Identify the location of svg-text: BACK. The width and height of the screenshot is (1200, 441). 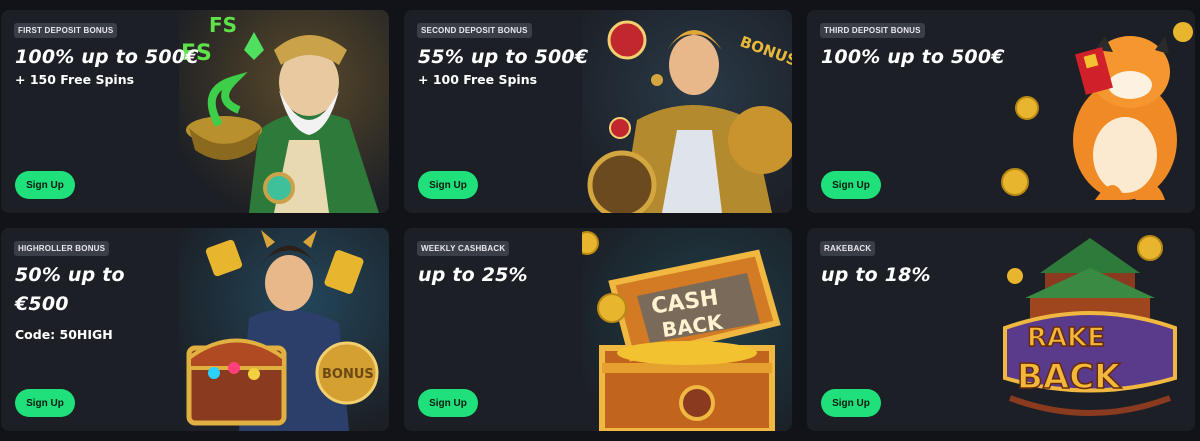
(1069, 377).